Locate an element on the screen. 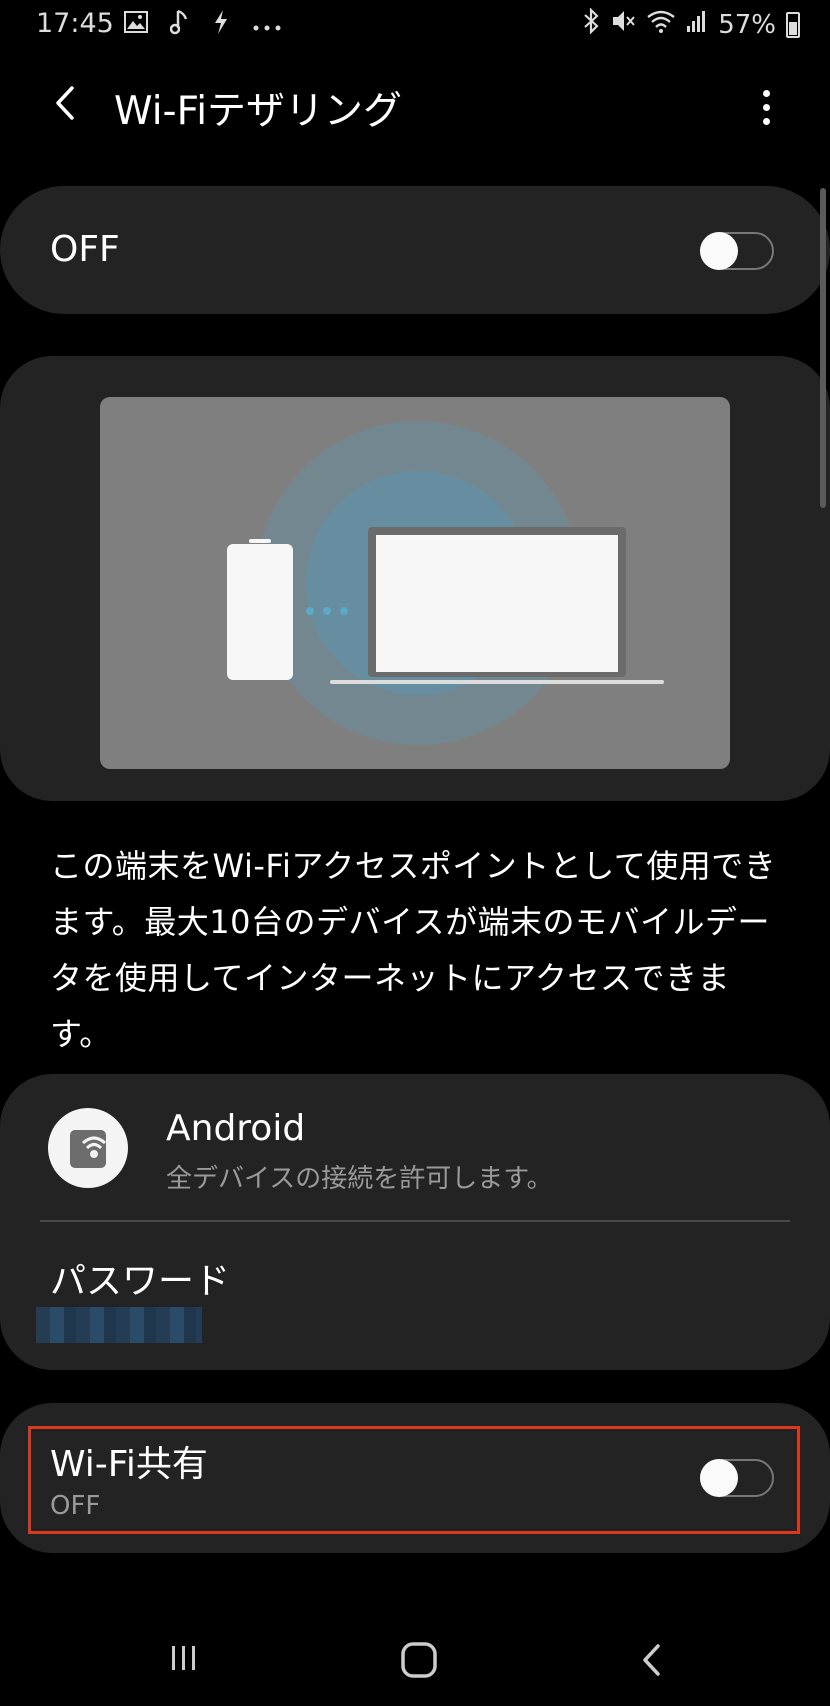 This screenshot has width=830, height=1706. page-title: Wi-Fiテザリング is located at coordinates (258, 111).